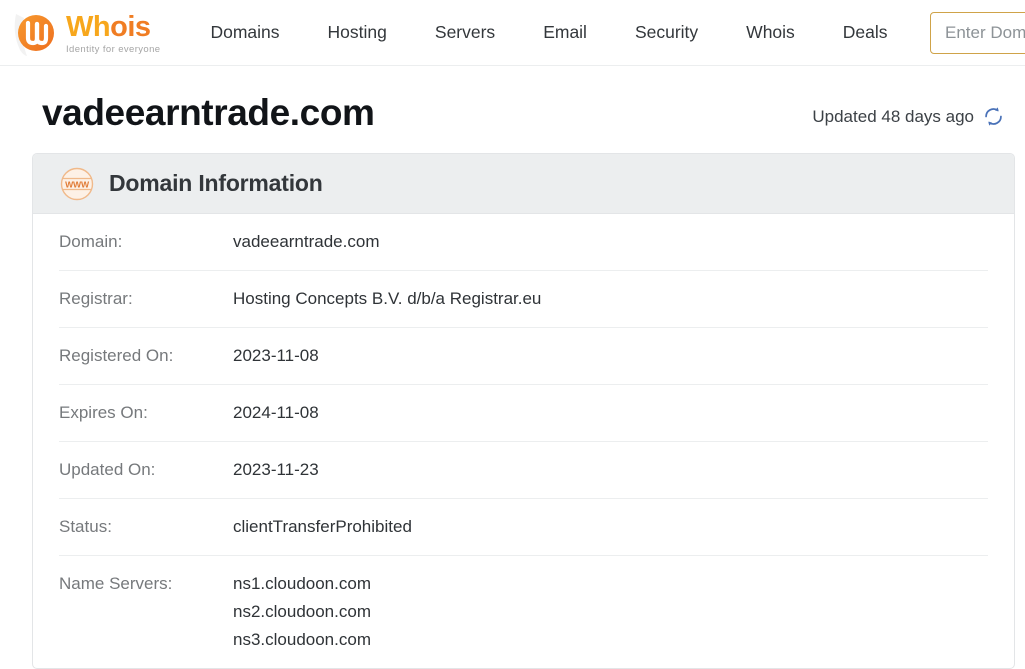 This screenshot has width=1025, height=669. I want to click on svg-text: WWW, so click(77, 184).